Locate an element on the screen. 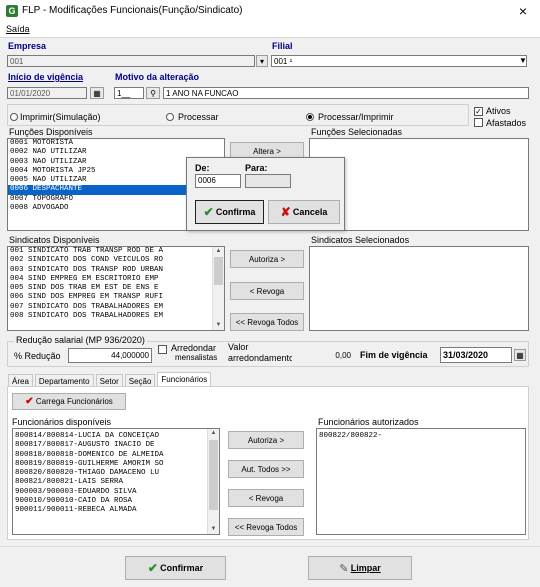 The height and width of the screenshot is (587, 540). tab-item: Funcionários is located at coordinates (184, 379).